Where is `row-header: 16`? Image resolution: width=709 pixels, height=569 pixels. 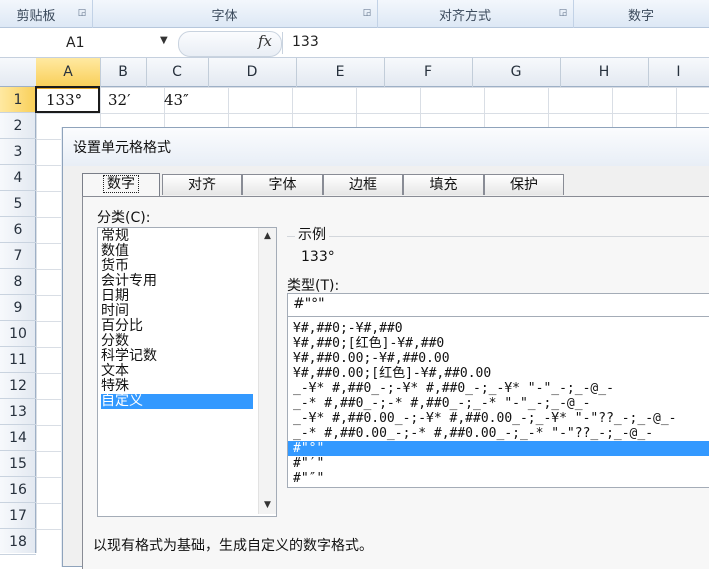
row-header: 16 is located at coordinates (18, 490).